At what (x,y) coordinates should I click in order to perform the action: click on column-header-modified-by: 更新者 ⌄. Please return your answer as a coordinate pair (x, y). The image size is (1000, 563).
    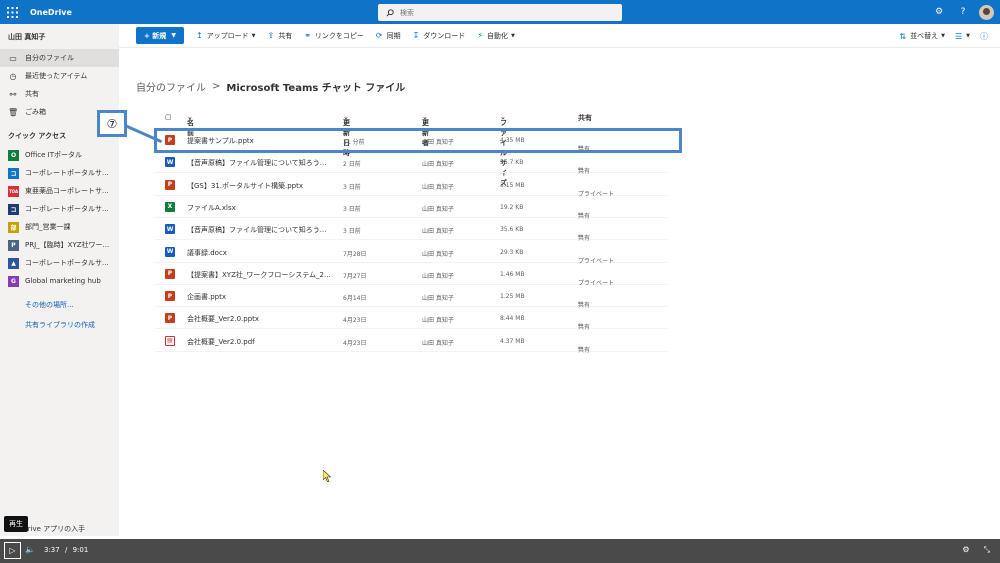
    Looking at the image, I should click on (425, 130).